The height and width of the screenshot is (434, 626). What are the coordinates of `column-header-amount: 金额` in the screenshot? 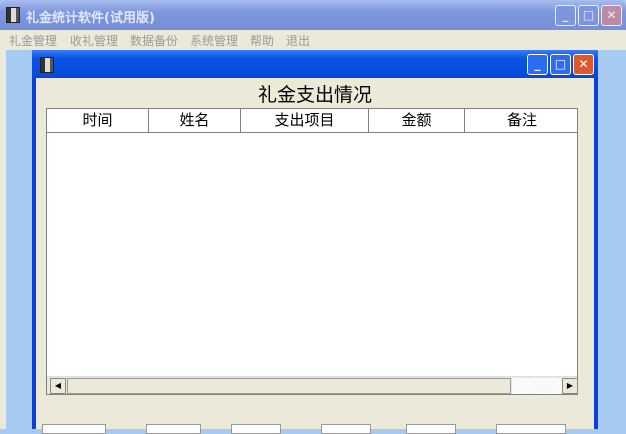 It's located at (417, 120).